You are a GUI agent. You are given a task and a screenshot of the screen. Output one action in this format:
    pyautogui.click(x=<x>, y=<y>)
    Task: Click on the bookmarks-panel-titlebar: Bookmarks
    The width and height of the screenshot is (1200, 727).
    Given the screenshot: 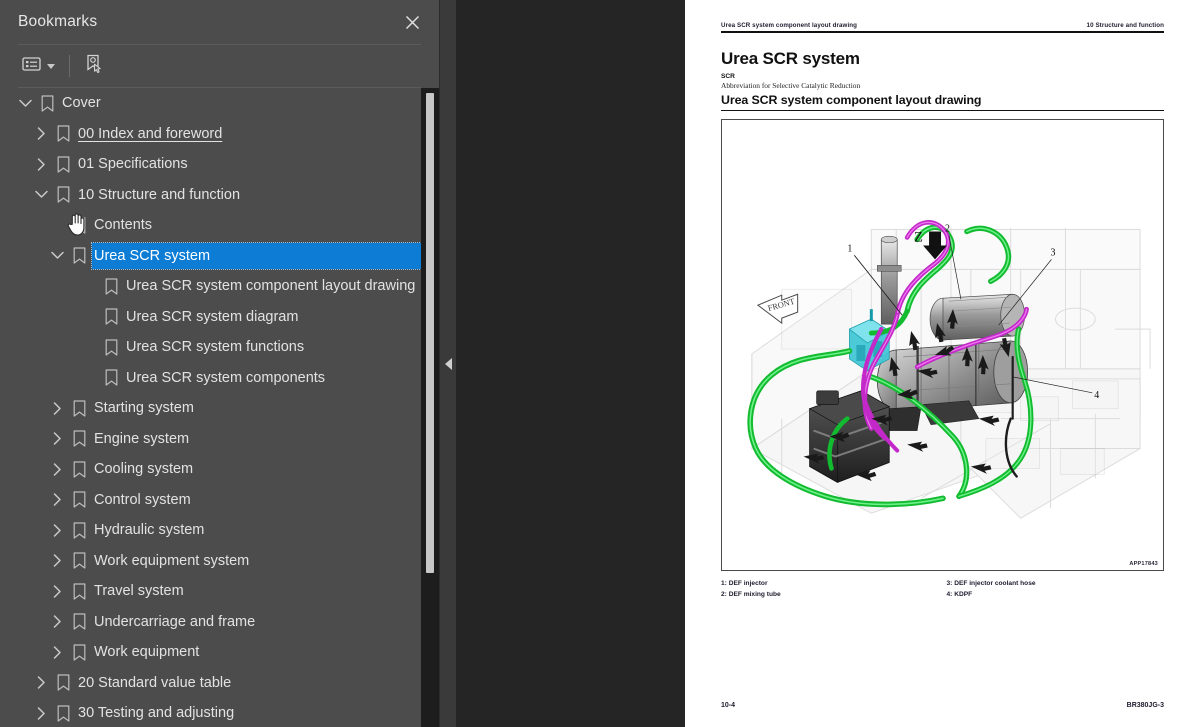 What is the action you would take?
    pyautogui.click(x=219, y=22)
    